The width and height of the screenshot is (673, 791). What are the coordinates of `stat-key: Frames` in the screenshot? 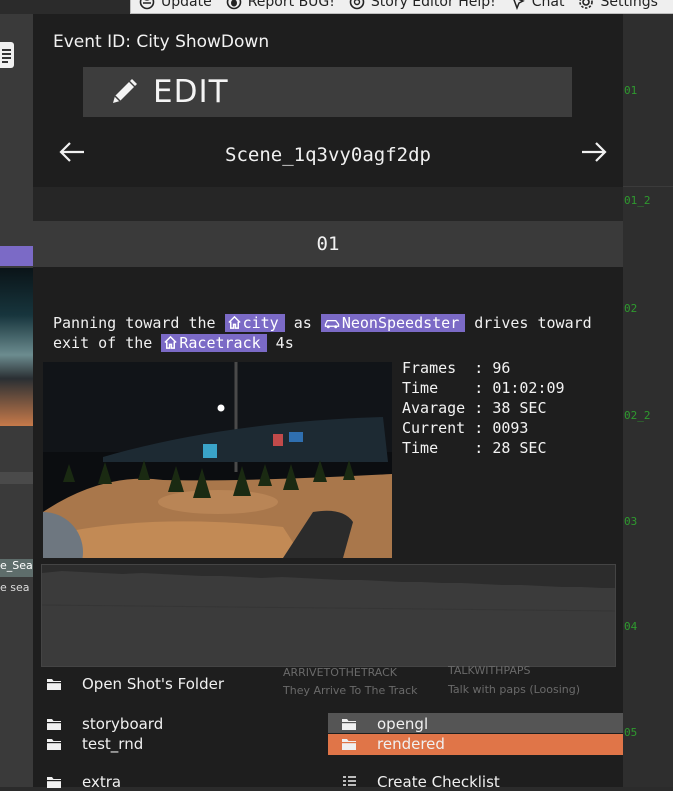 It's located at (434, 368).